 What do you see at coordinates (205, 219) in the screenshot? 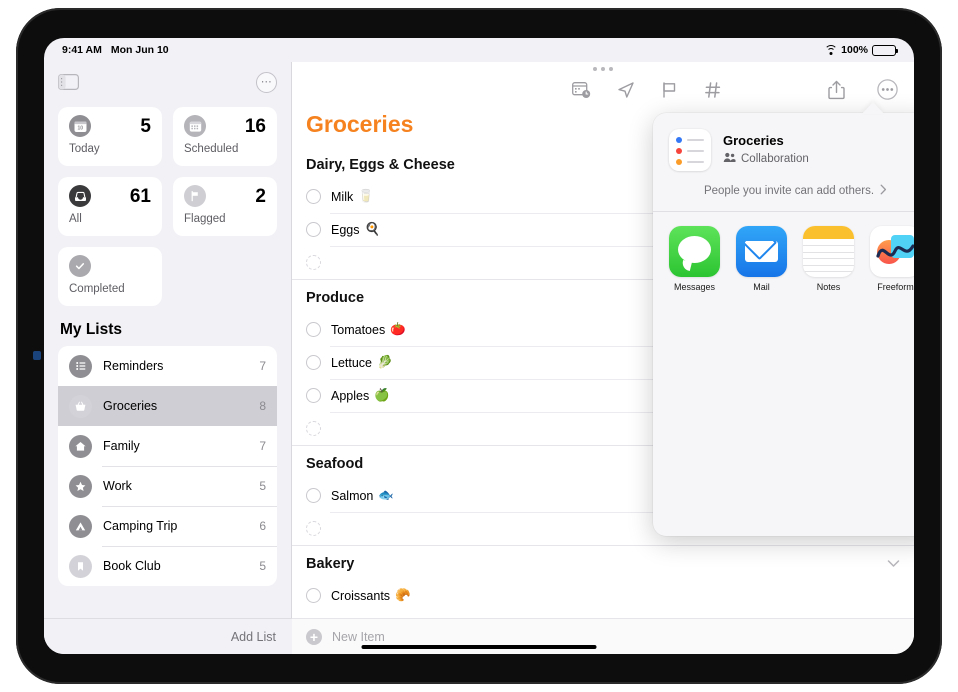
I see `smart-card-label: Flagged` at bounding box center [205, 219].